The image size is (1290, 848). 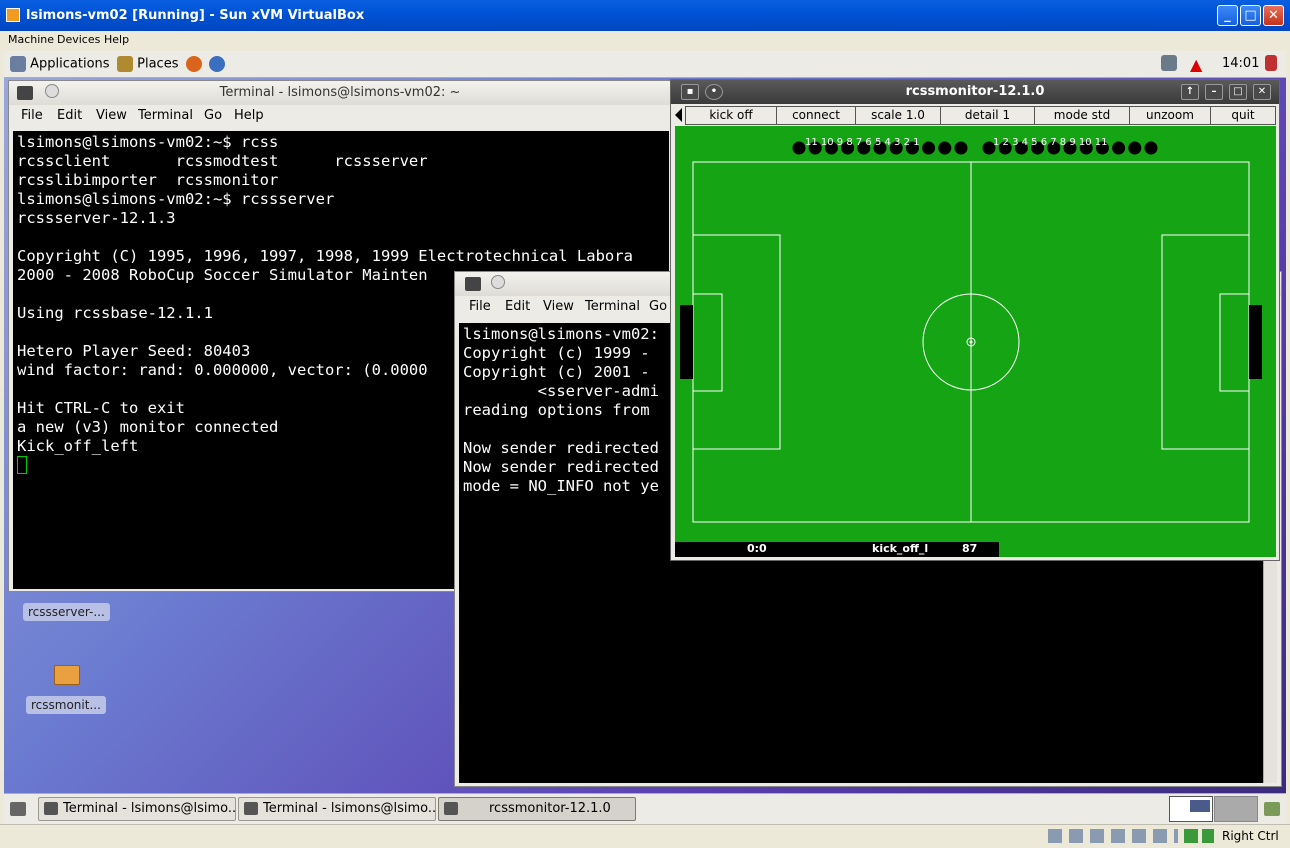 What do you see at coordinates (1170, 115) in the screenshot?
I see `unzoom-button: unzoom` at bounding box center [1170, 115].